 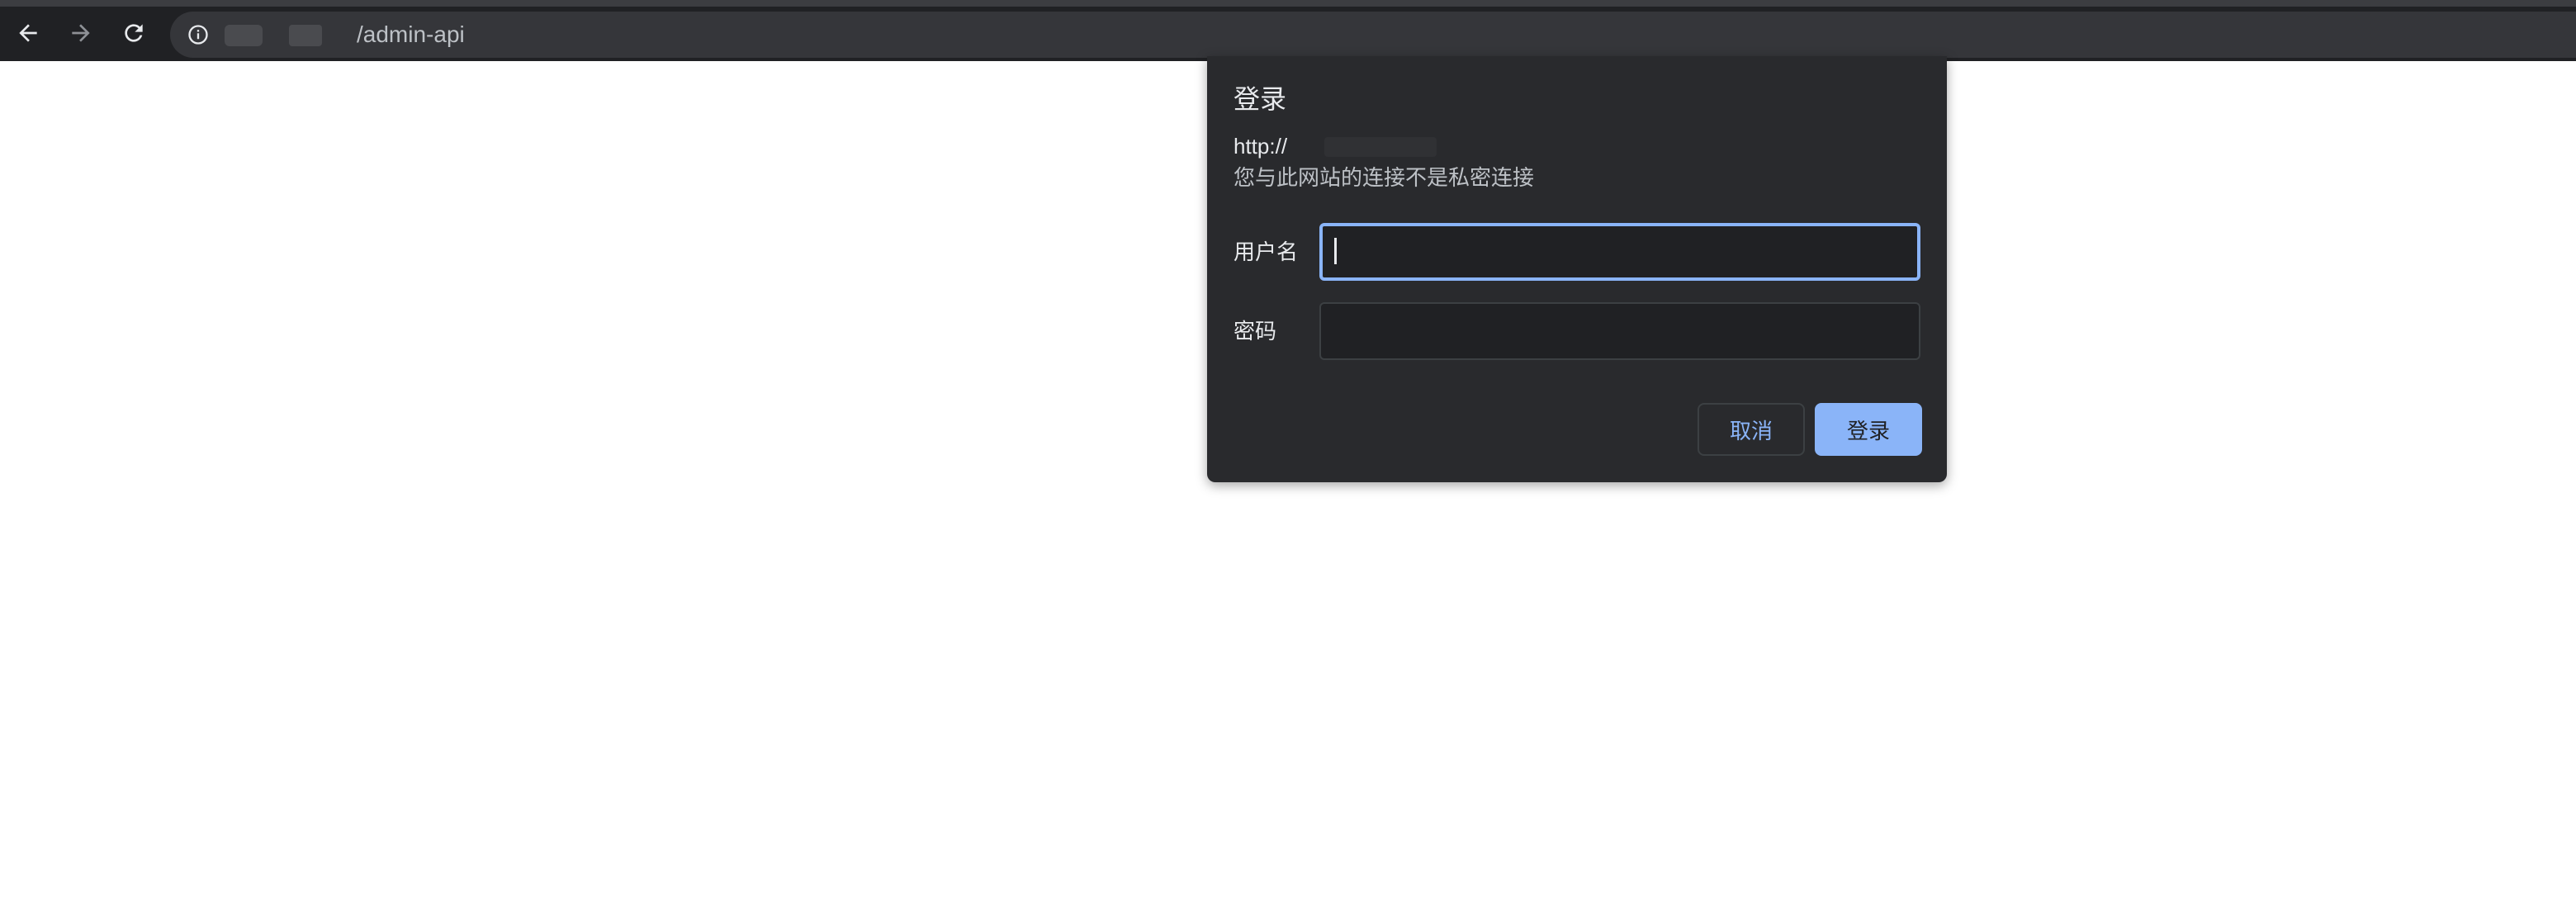 I want to click on password-input, so click(x=1619, y=331).